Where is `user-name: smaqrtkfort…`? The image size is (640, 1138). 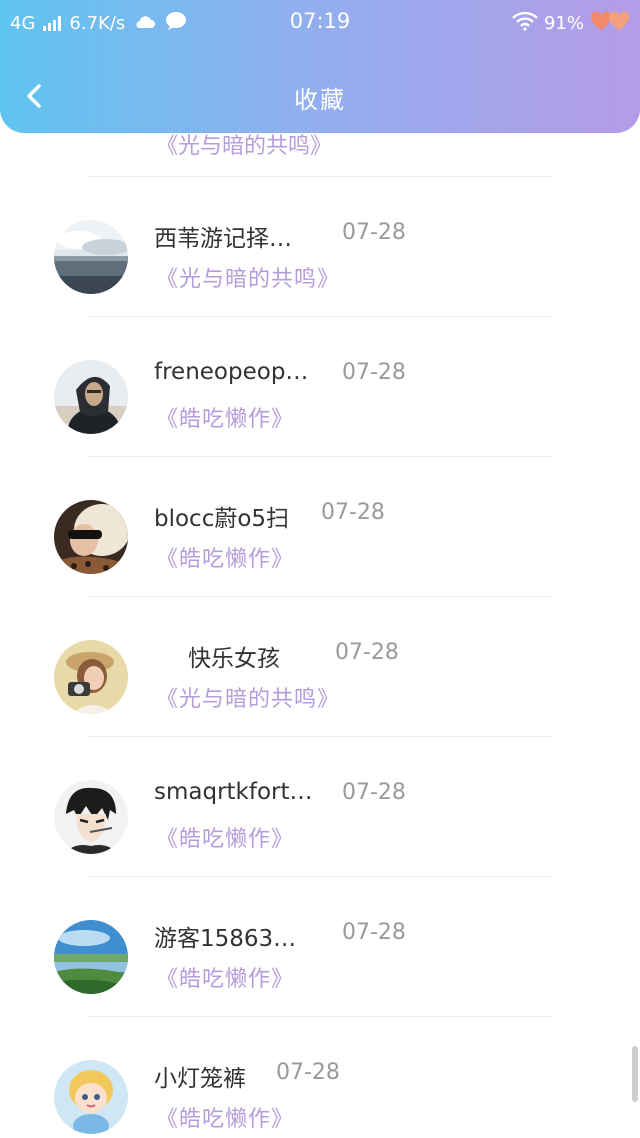
user-name: smaqrtkfort… is located at coordinates (233, 792).